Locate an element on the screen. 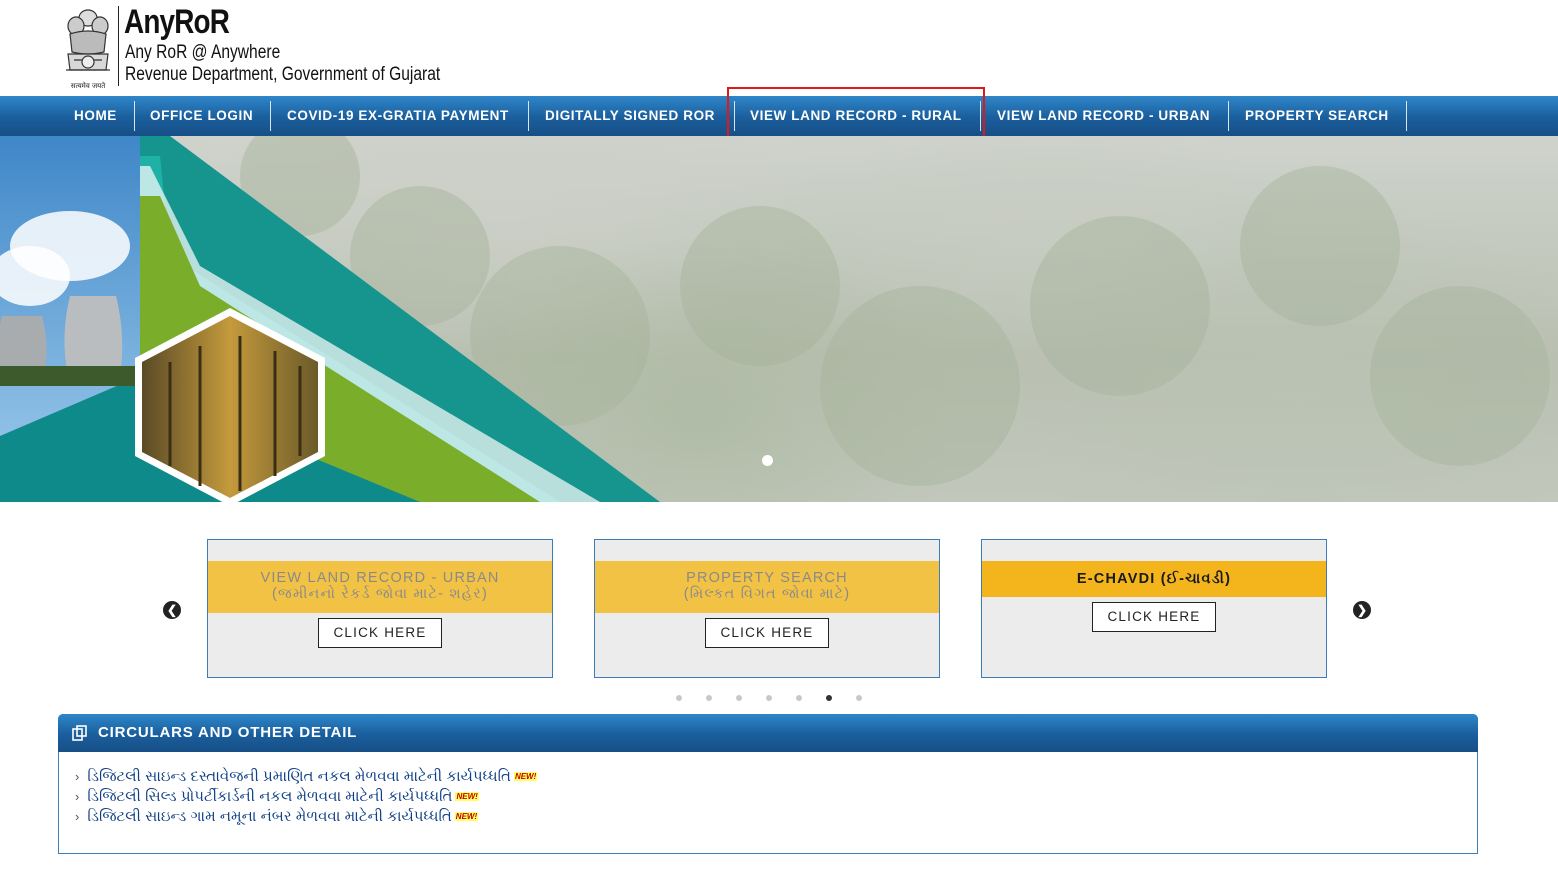 The width and height of the screenshot is (1558, 876). nav-covid-ex-gratia: COVID-19 EX-GRATIA PAYMENT is located at coordinates (398, 116).